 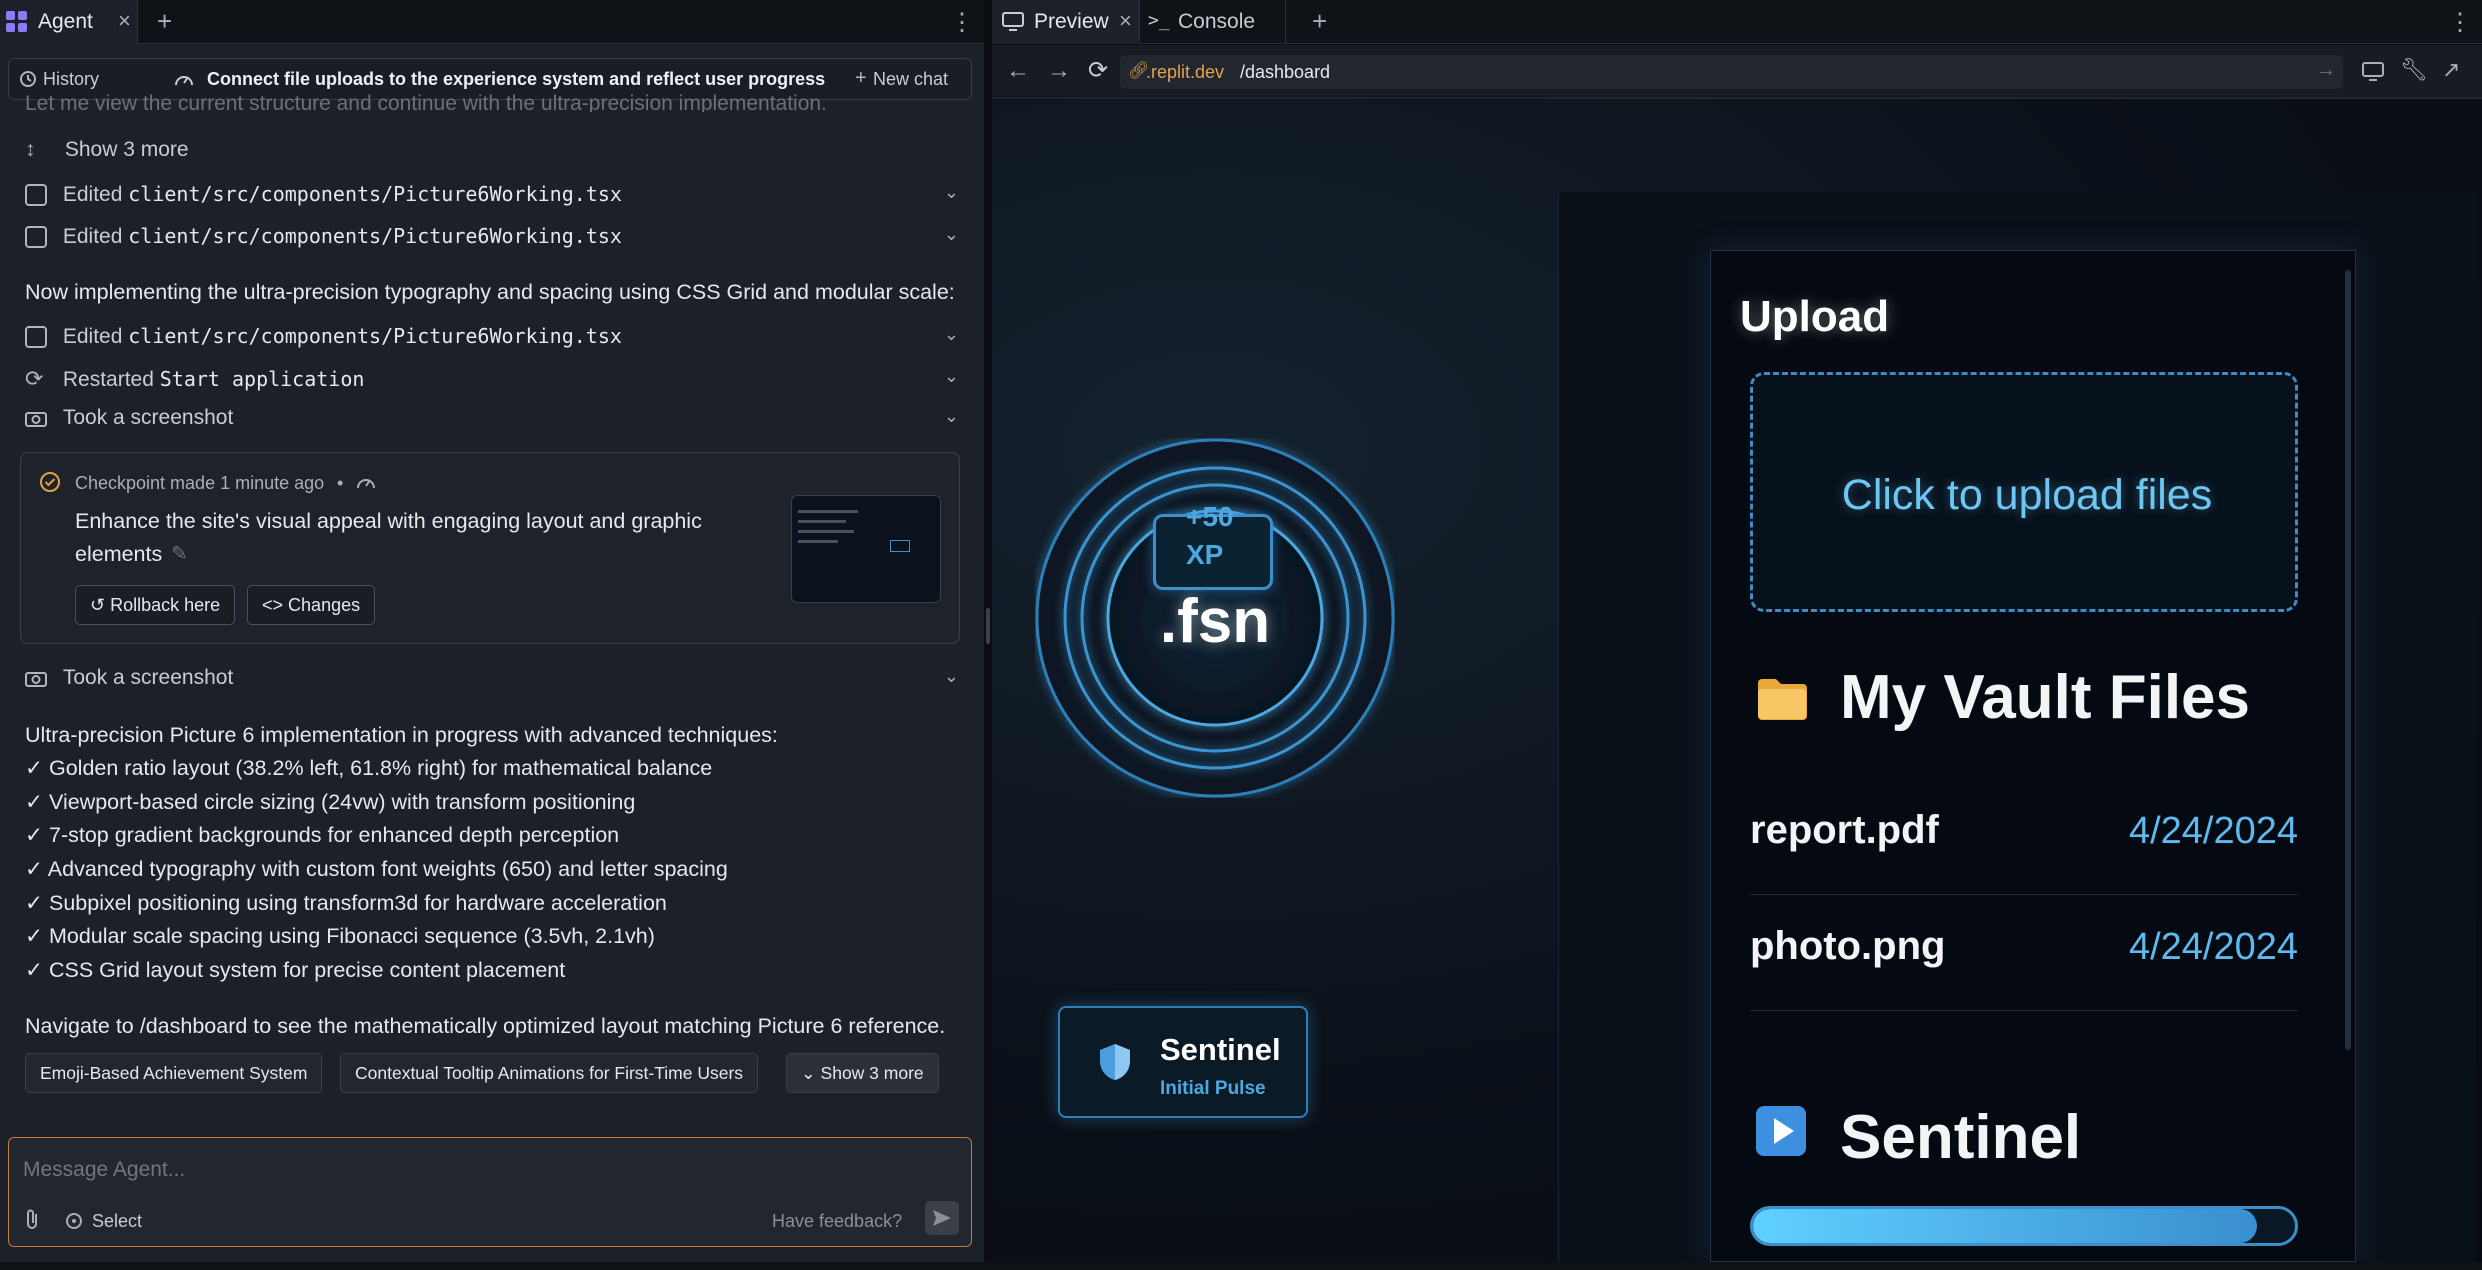 I want to click on tab-console: >_ Console, so click(x=1213, y=22).